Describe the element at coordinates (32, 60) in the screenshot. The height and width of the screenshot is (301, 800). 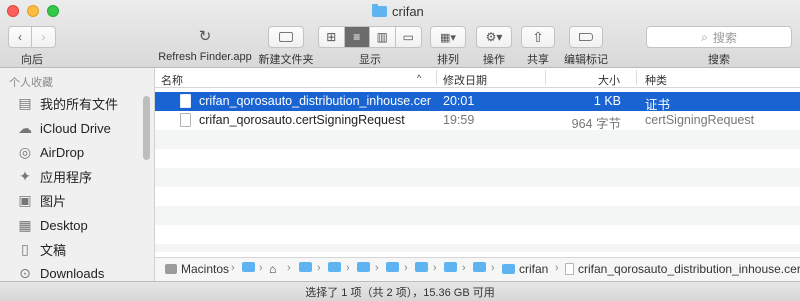
I see `back-label: 向后` at that location.